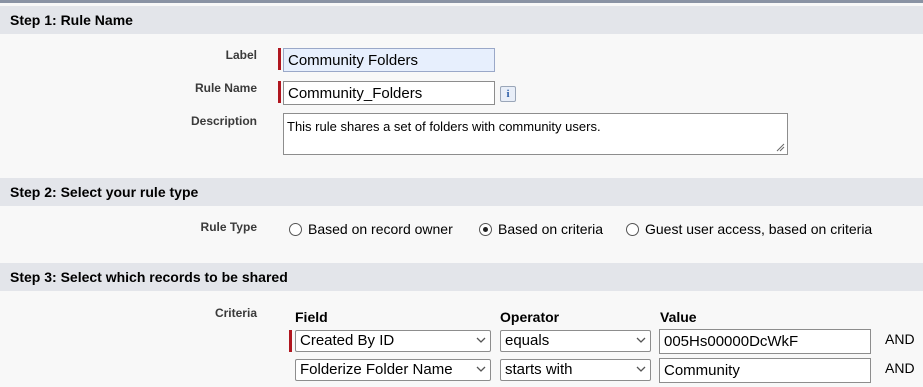 The image size is (923, 387). Describe the element at coordinates (376, 369) in the screenshot. I see `field-select-value: Folderize Folder Name` at that location.